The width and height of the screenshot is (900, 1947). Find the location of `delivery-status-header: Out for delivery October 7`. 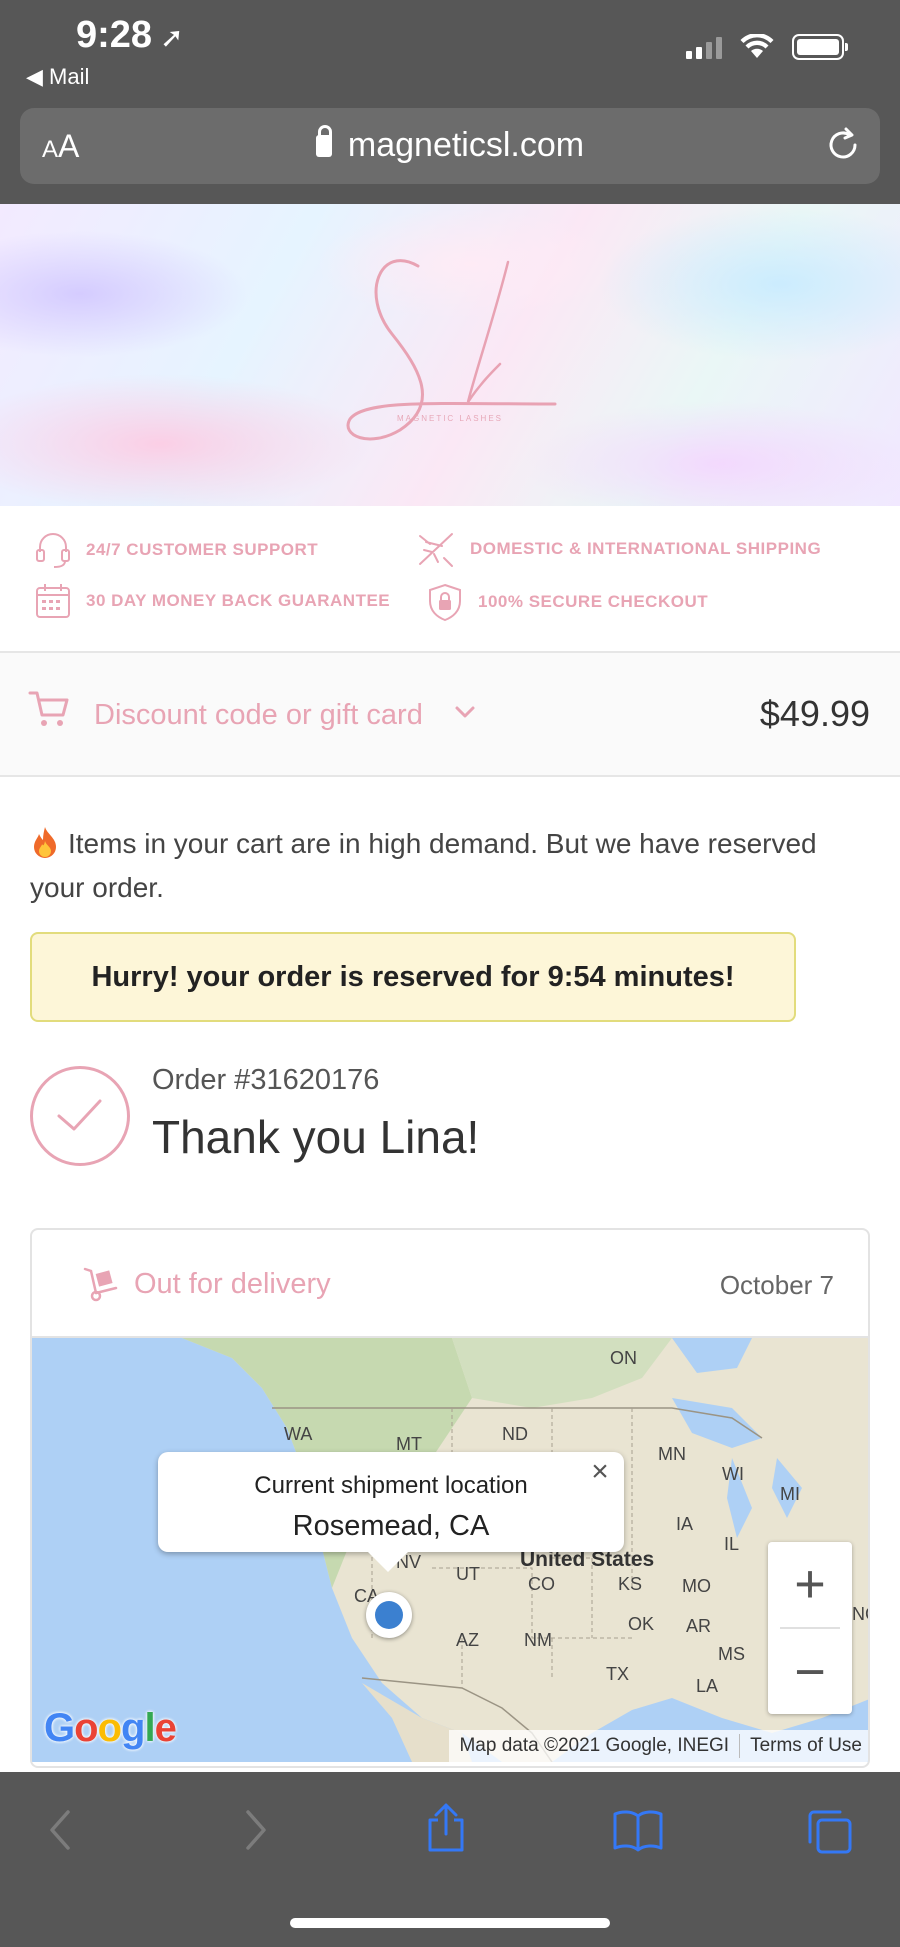

delivery-status-header: Out for delivery October 7 is located at coordinates (450, 1284).